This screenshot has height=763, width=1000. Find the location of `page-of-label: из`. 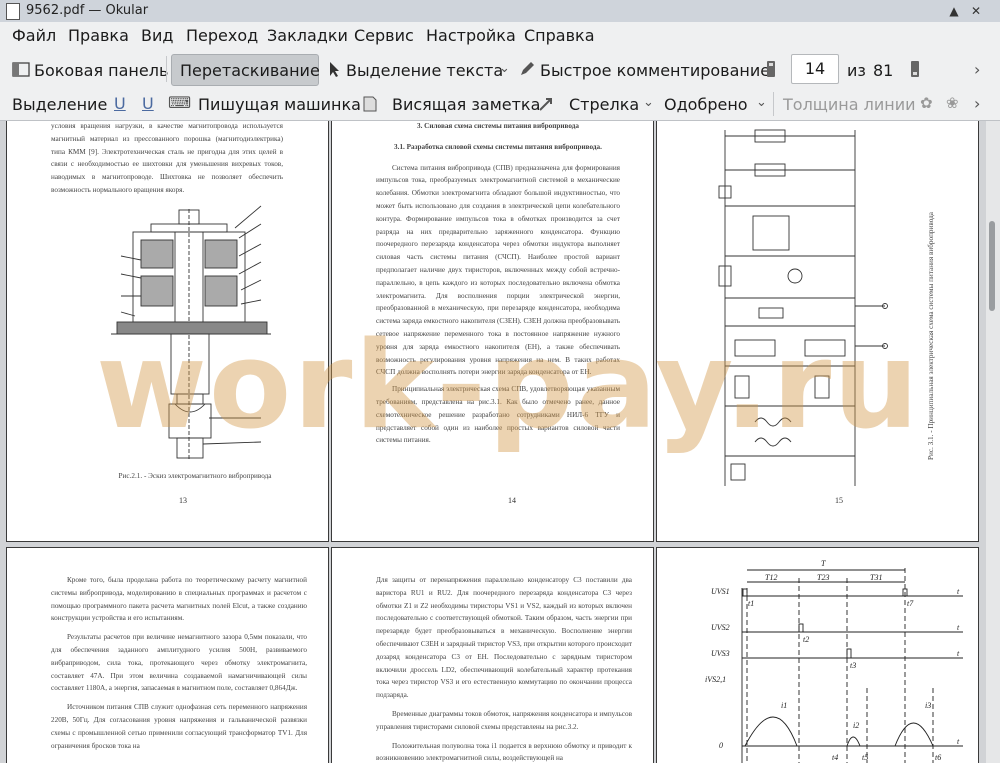

page-of-label: из is located at coordinates (856, 70).